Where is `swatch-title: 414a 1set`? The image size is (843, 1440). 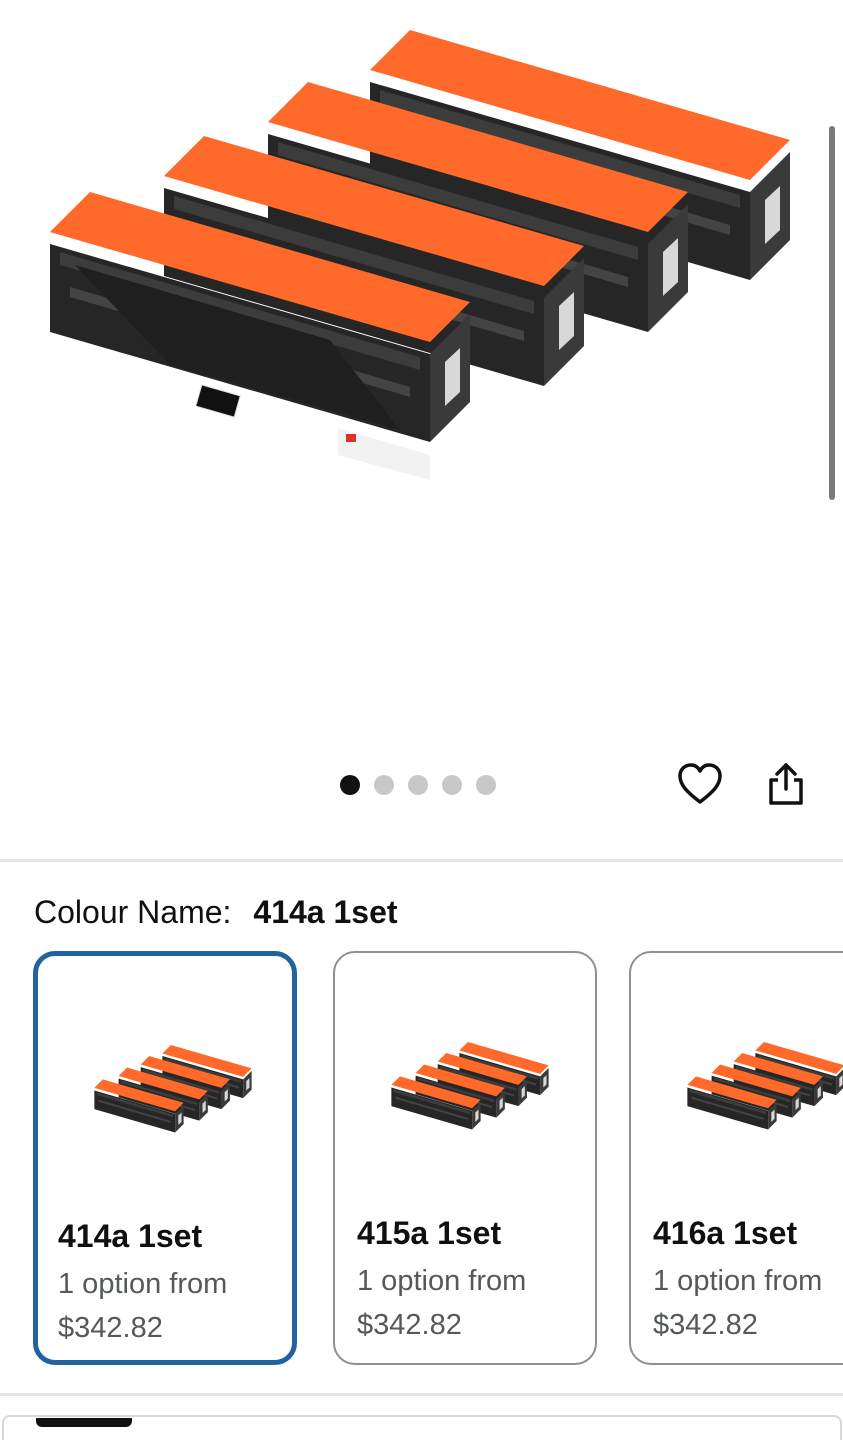
swatch-title: 414a 1set is located at coordinates (130, 1236).